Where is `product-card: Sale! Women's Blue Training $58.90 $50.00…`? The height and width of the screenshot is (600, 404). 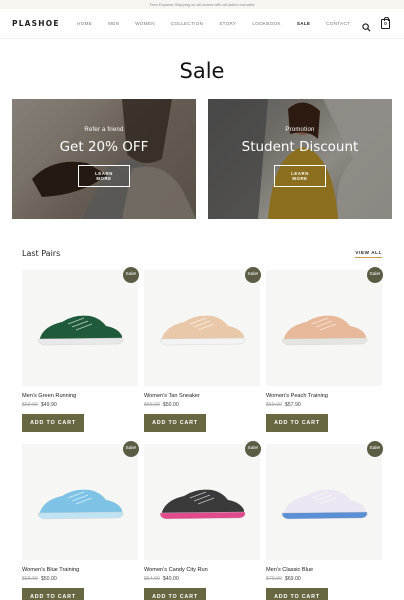 product-card: Sale! Women's Blue Training $58.90 $50.00… is located at coordinates (80, 520).